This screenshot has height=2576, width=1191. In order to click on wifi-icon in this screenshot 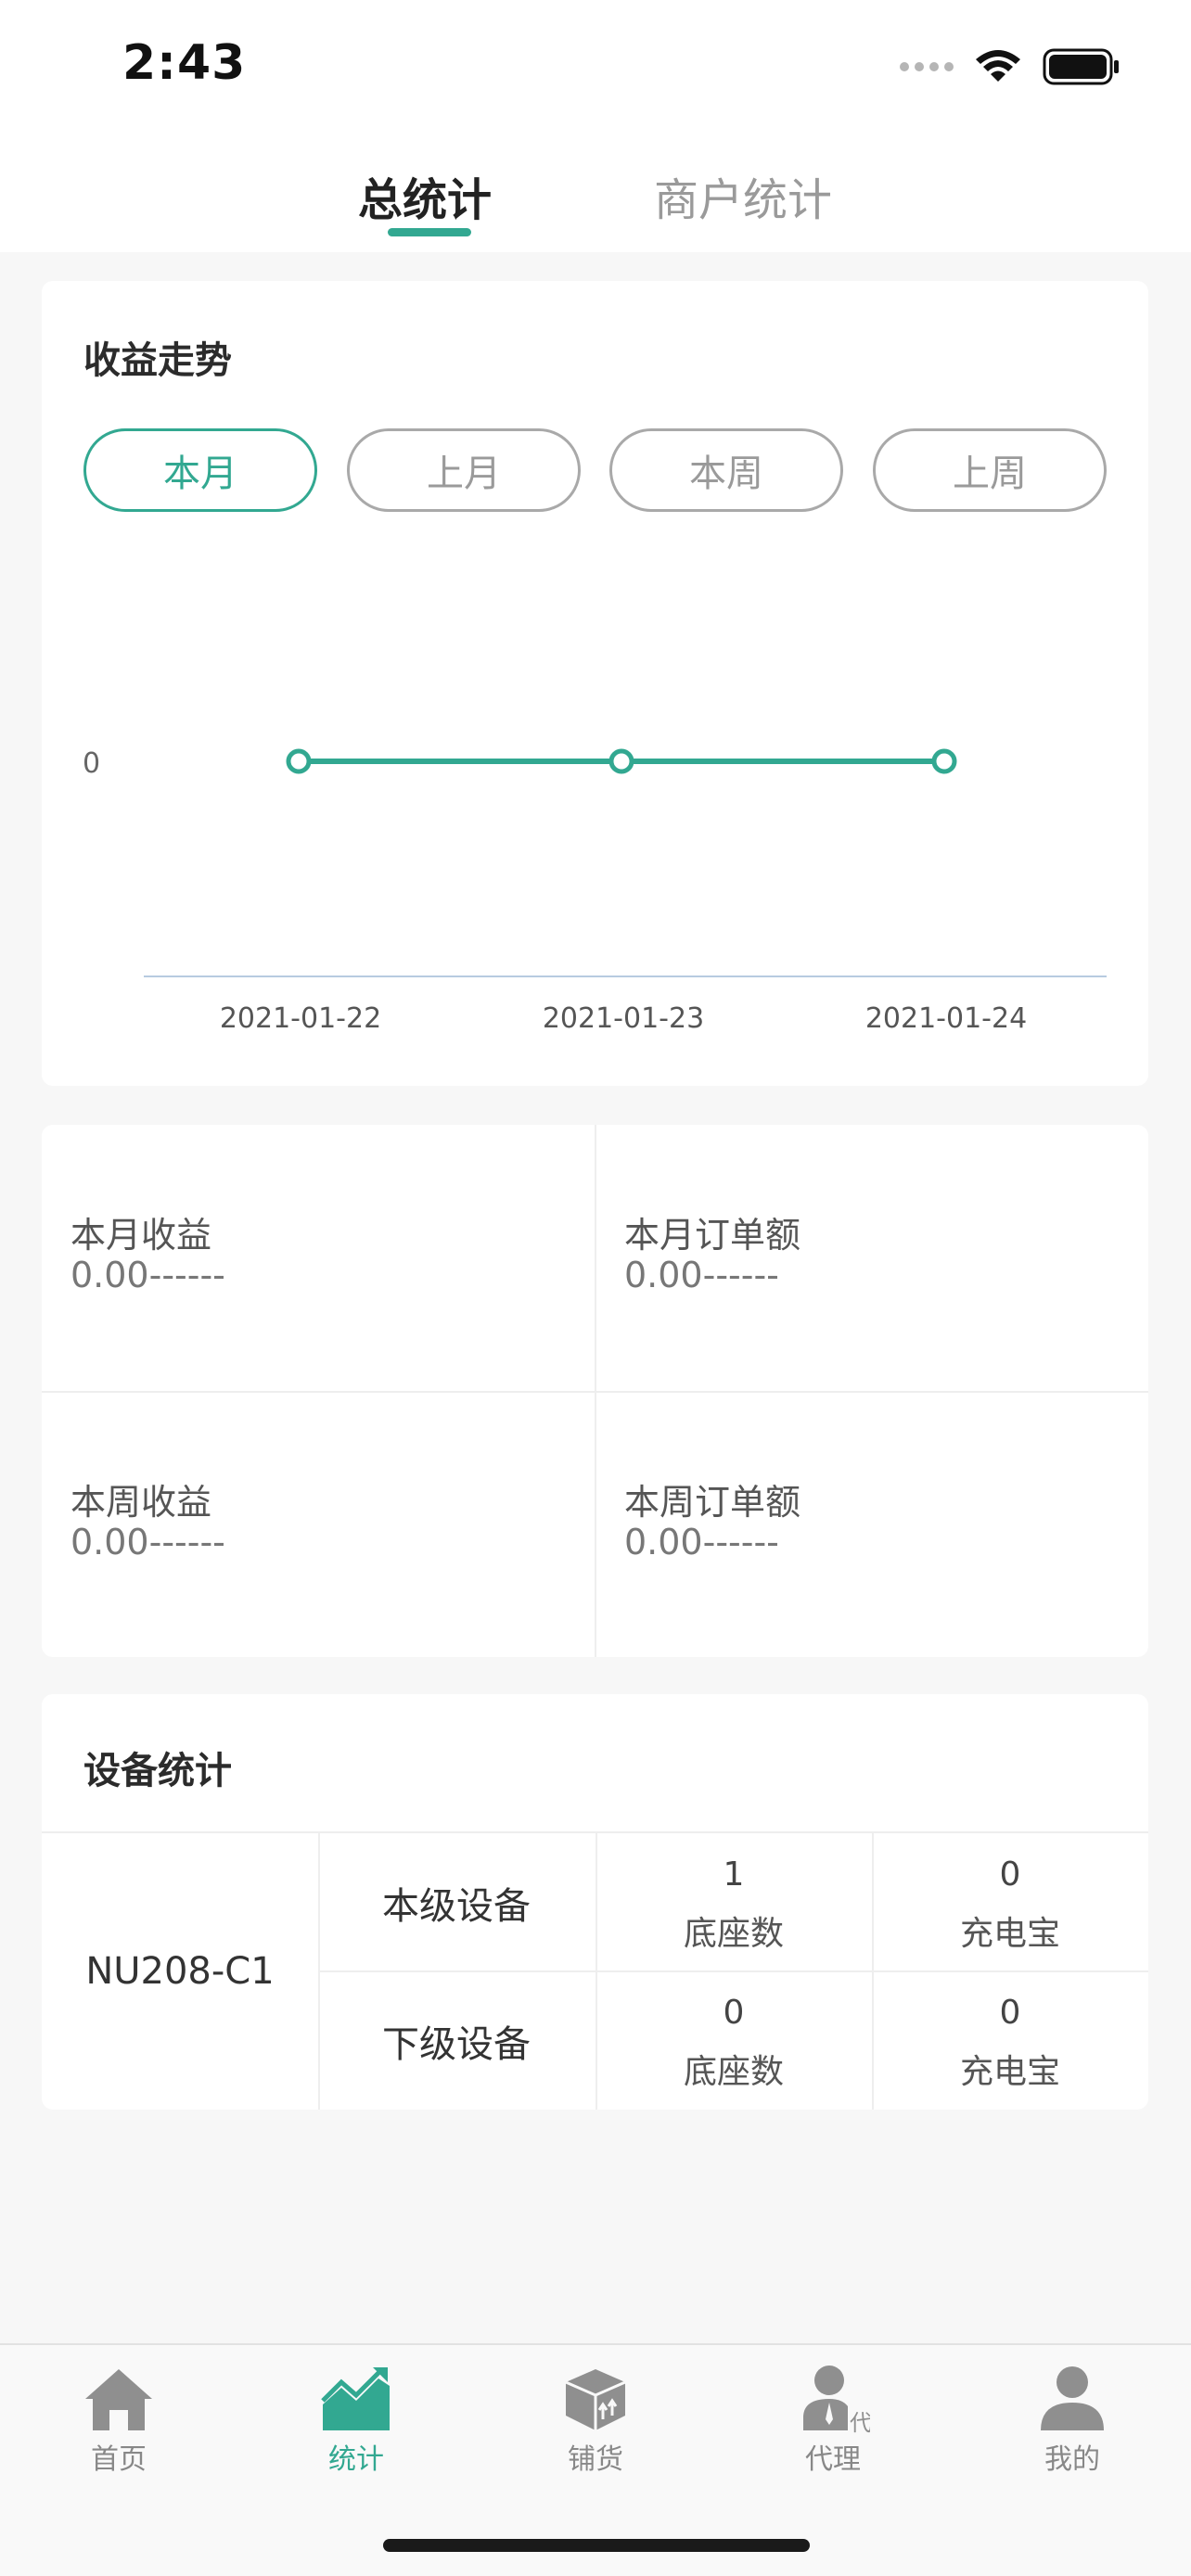, I will do `click(998, 66)`.